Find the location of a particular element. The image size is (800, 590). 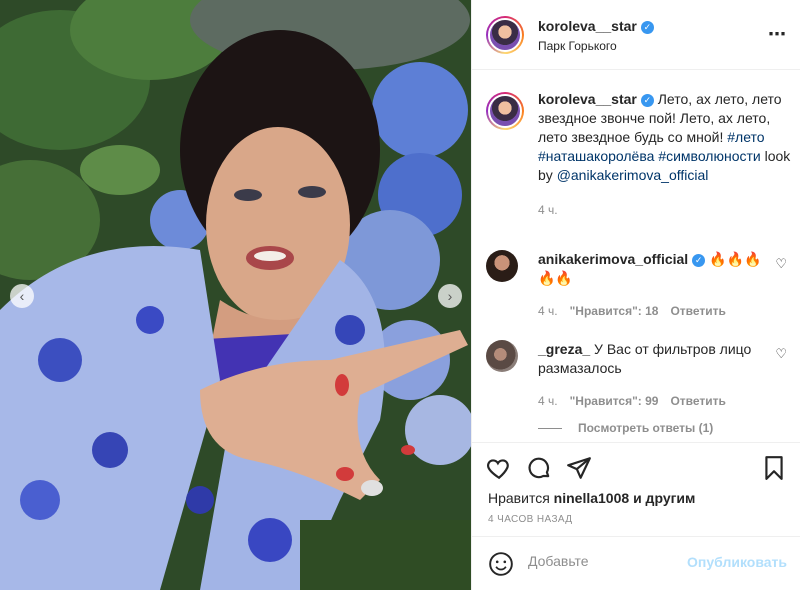

add-comment-bar: Опубликовать is located at coordinates (636, 563).